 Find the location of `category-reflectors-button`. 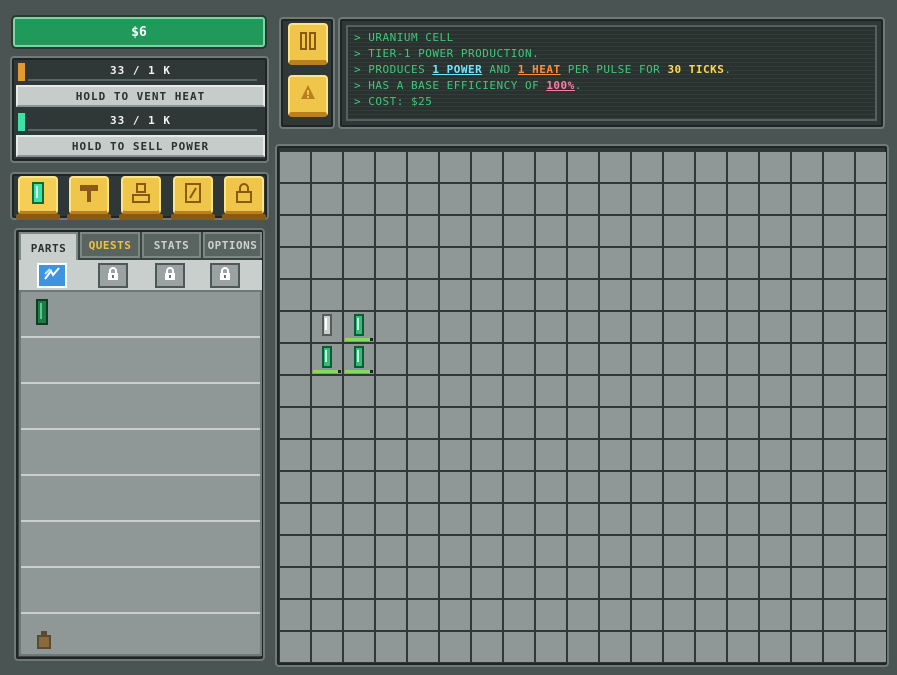

category-reflectors-button is located at coordinates (89, 198).